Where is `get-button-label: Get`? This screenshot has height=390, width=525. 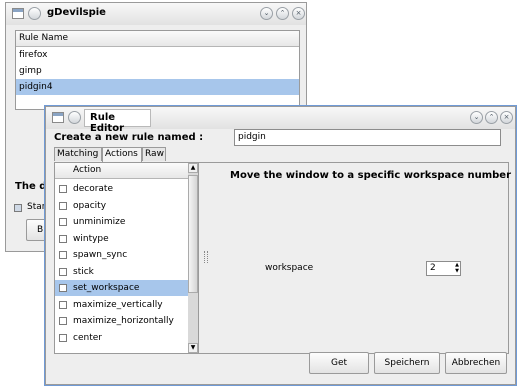 get-button-label: Get is located at coordinates (339, 363).